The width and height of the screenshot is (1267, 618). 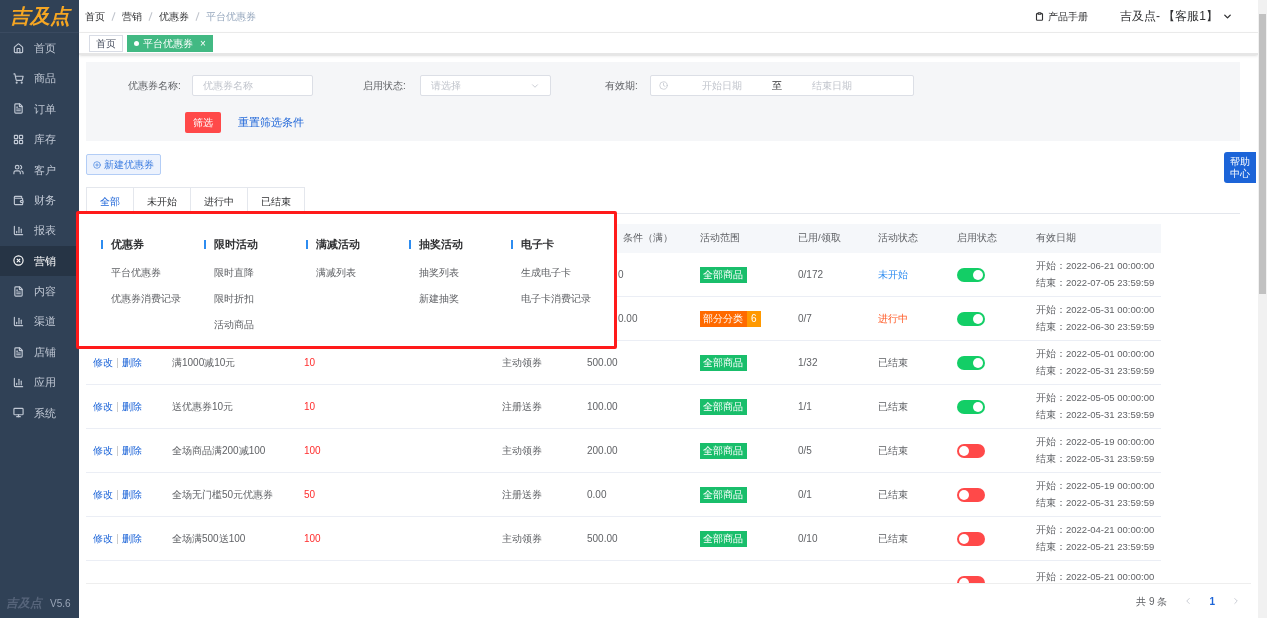 I want to click on status-tab: 全部, so click(x=109, y=200).